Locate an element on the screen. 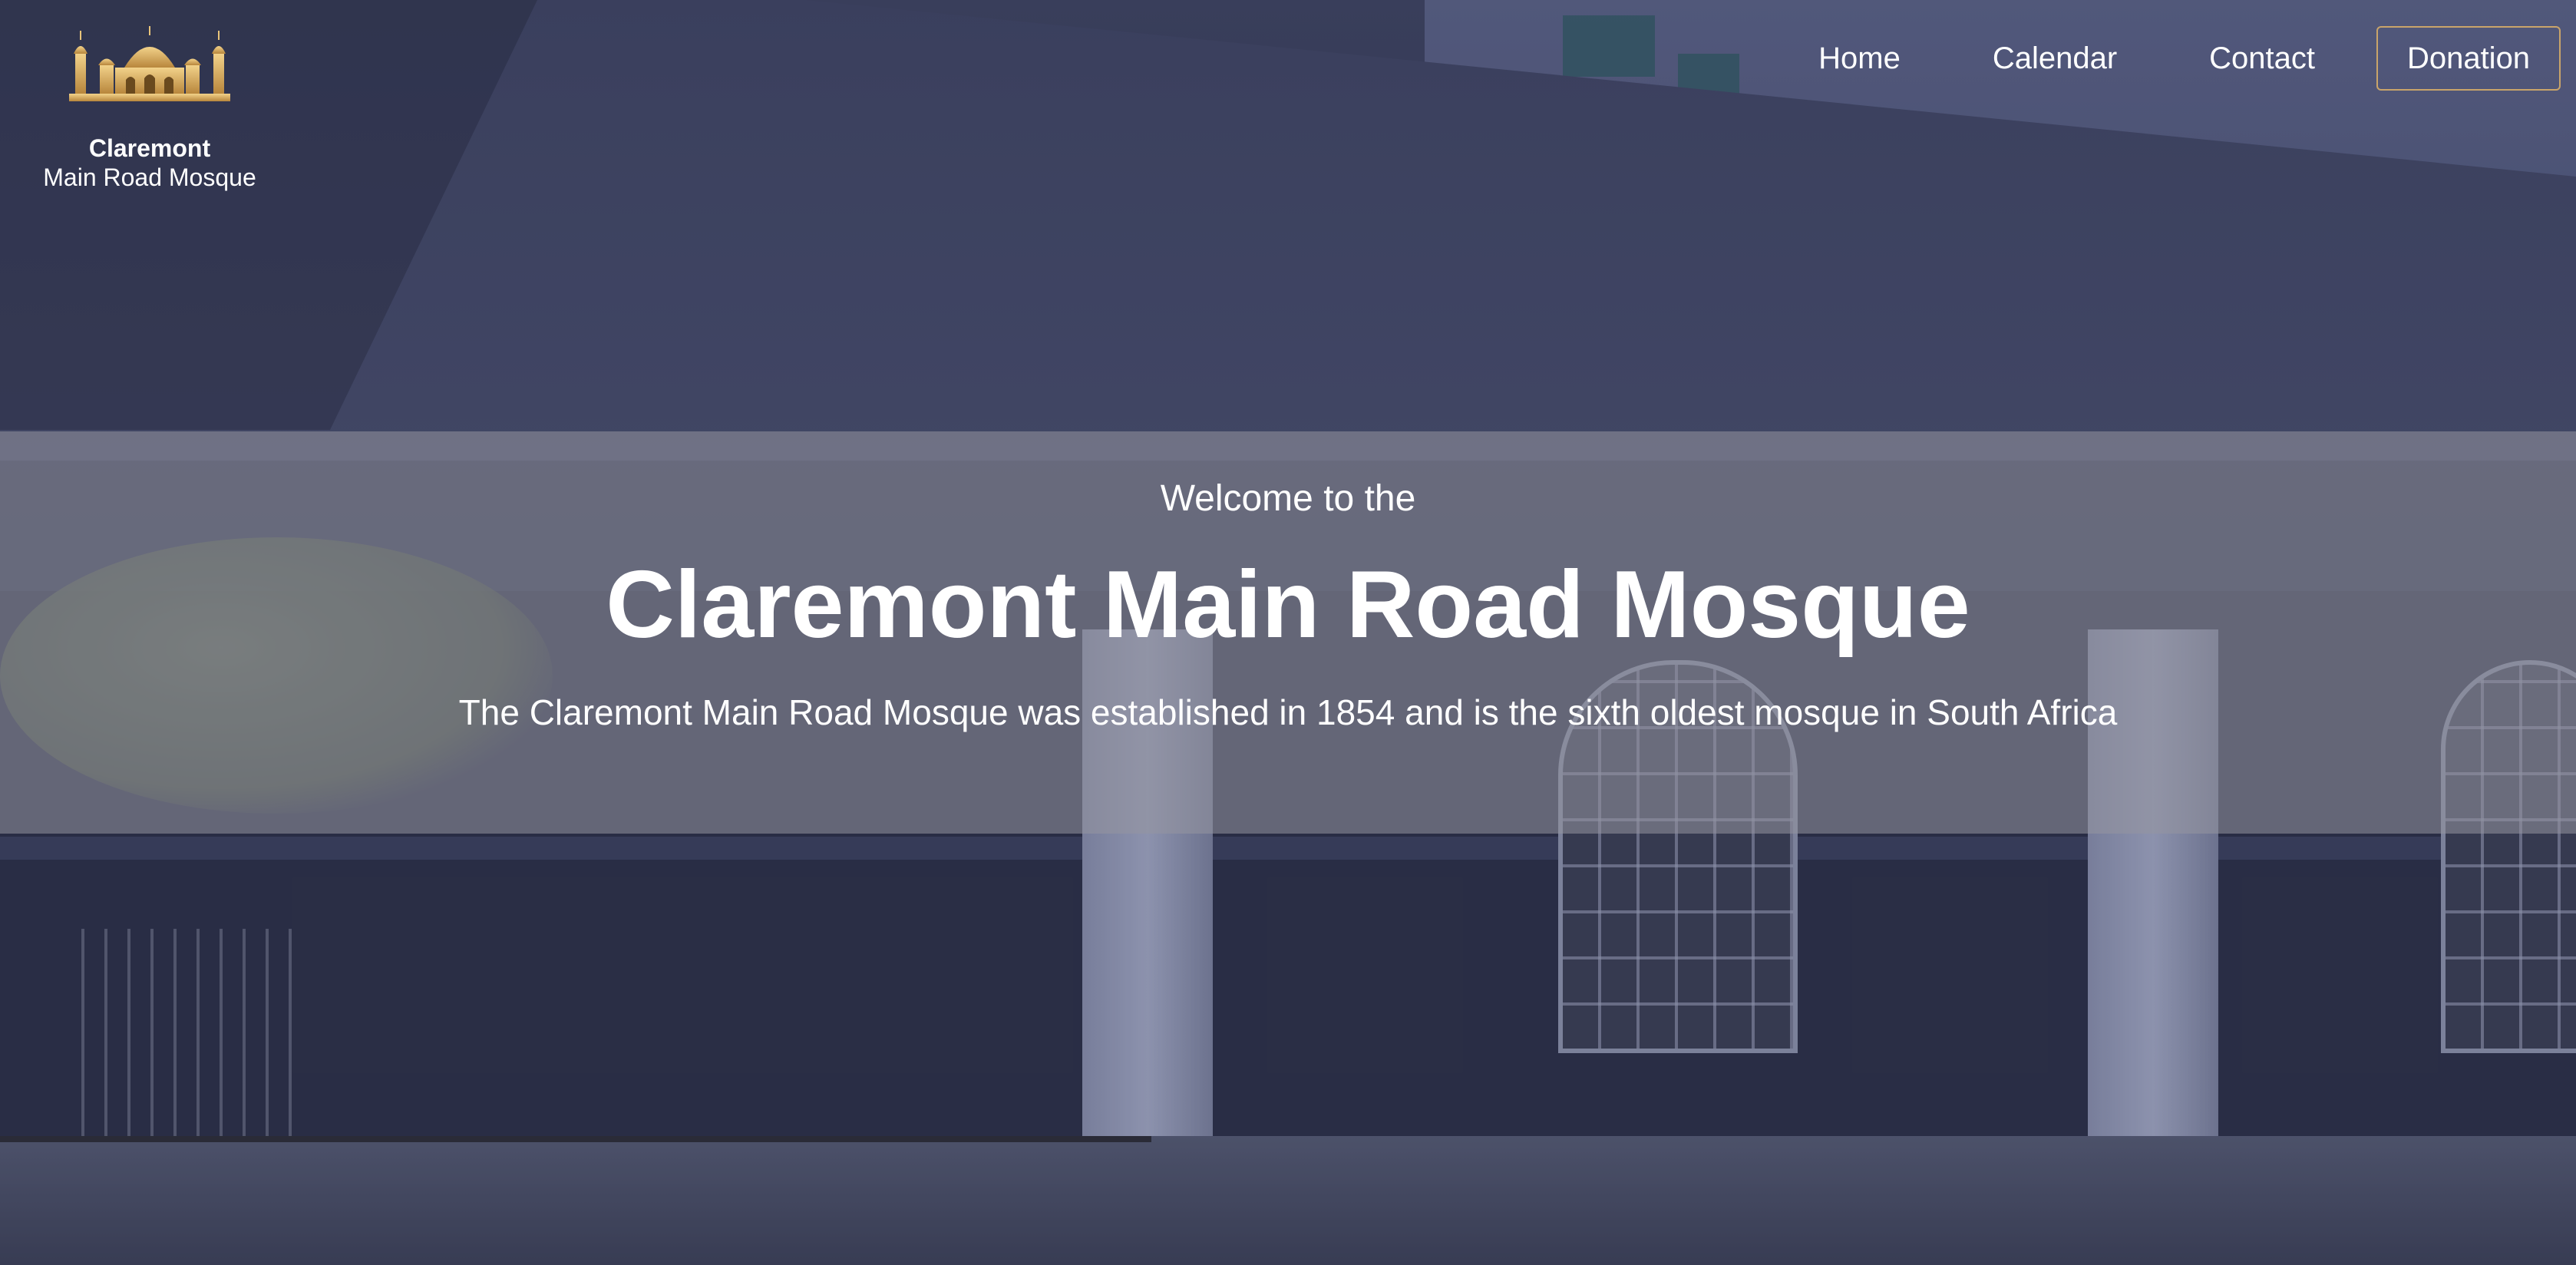 The image size is (2576, 1265). main-nav: Home Calendar Contact Donation is located at coordinates (2189, 58).